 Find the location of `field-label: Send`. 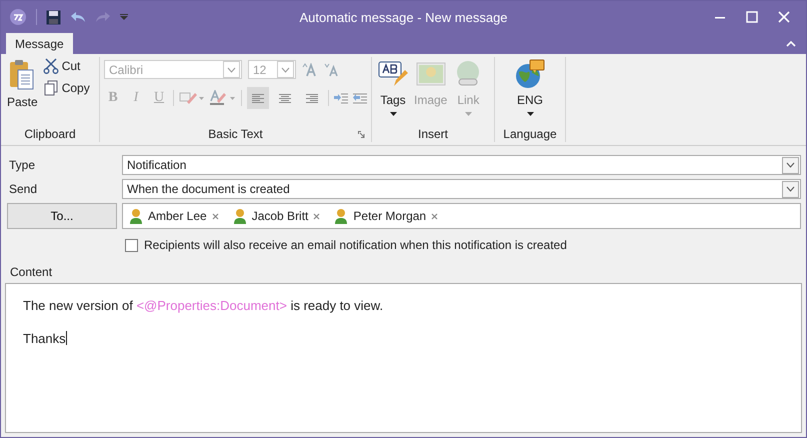

field-label: Send is located at coordinates (23, 189).